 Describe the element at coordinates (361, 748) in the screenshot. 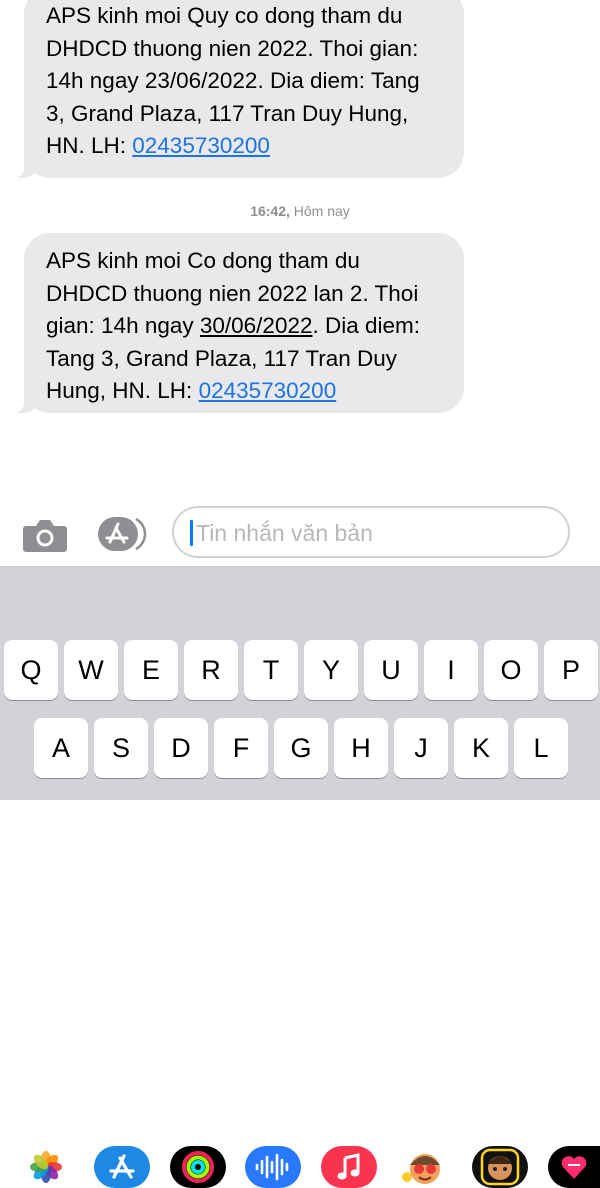

I see `key-h: H` at that location.